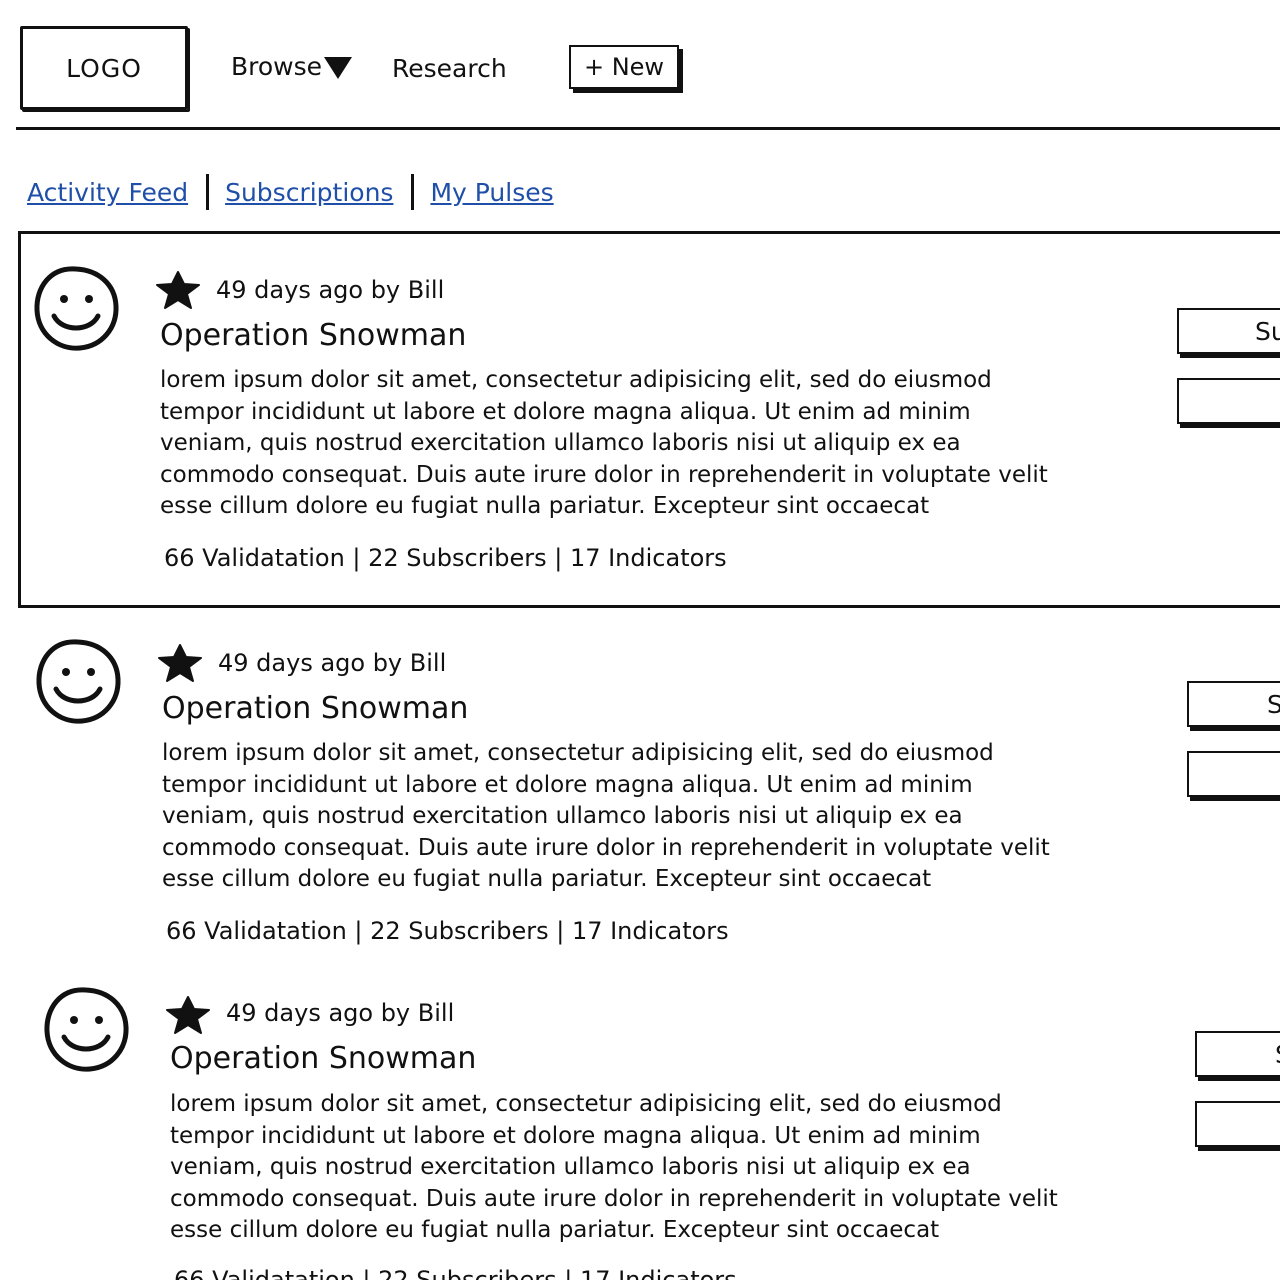 The image size is (1280, 1280). Describe the element at coordinates (1228, 331) in the screenshot. I see `subscribe-button: Su` at that location.